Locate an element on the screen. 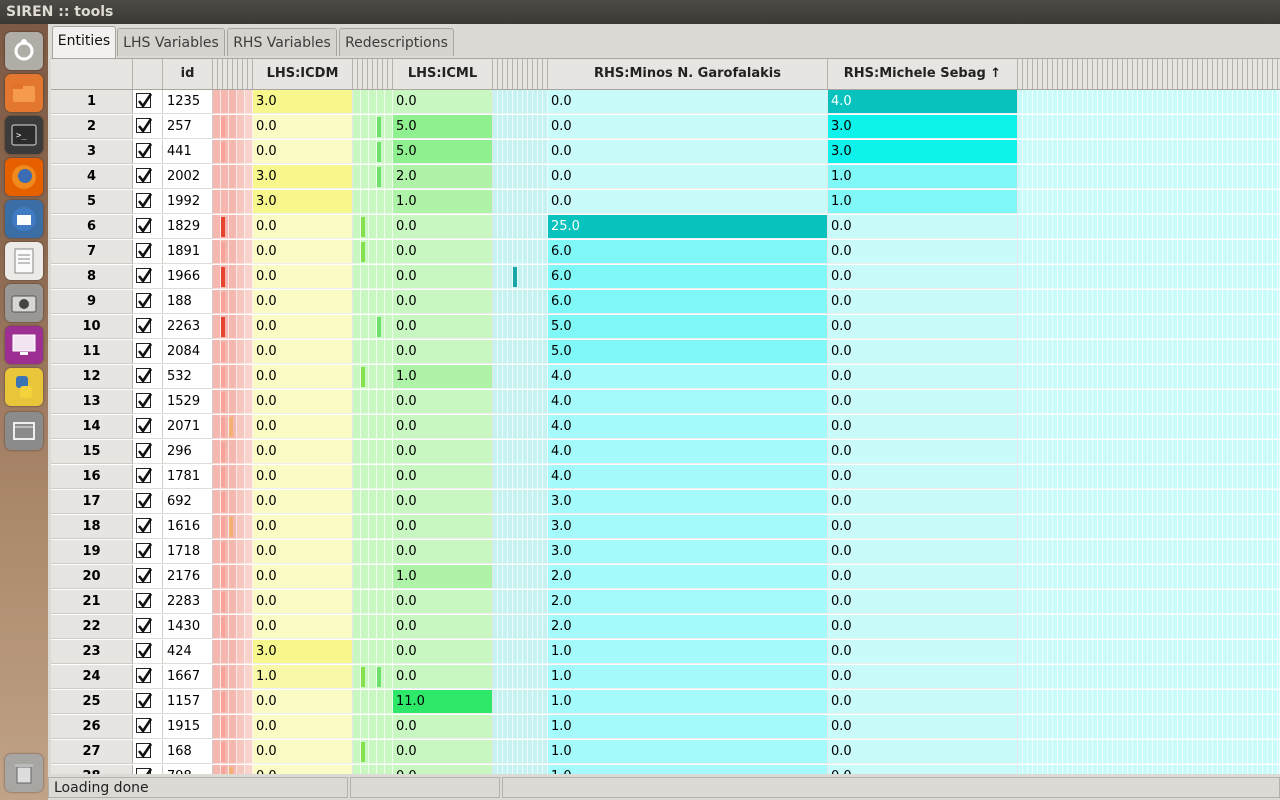 The height and width of the screenshot is (800, 1280). table-row: 24 1667 1.0 0.0 1.0 0.0 is located at coordinates (665, 677).